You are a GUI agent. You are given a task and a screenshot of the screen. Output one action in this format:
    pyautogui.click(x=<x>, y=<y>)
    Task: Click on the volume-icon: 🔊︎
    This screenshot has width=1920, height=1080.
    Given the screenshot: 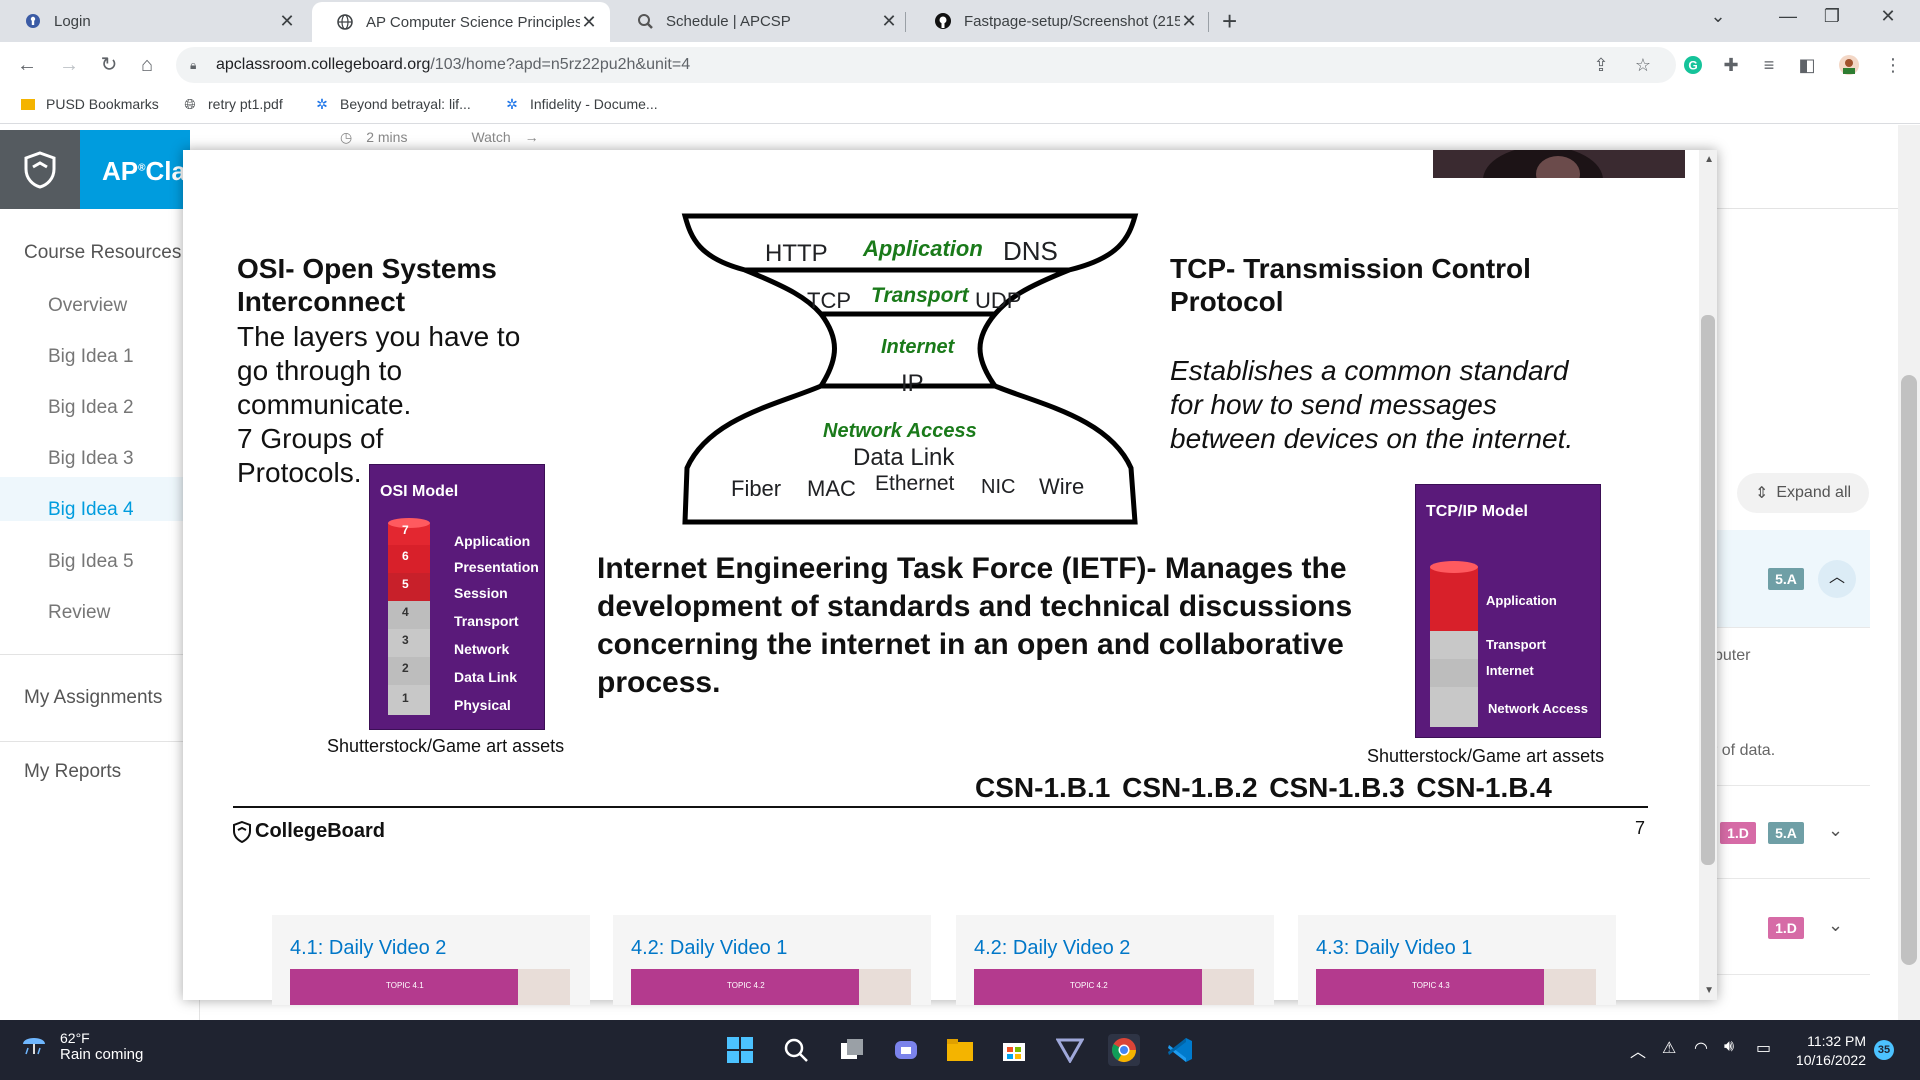 What is the action you would take?
    pyautogui.click(x=1729, y=1047)
    